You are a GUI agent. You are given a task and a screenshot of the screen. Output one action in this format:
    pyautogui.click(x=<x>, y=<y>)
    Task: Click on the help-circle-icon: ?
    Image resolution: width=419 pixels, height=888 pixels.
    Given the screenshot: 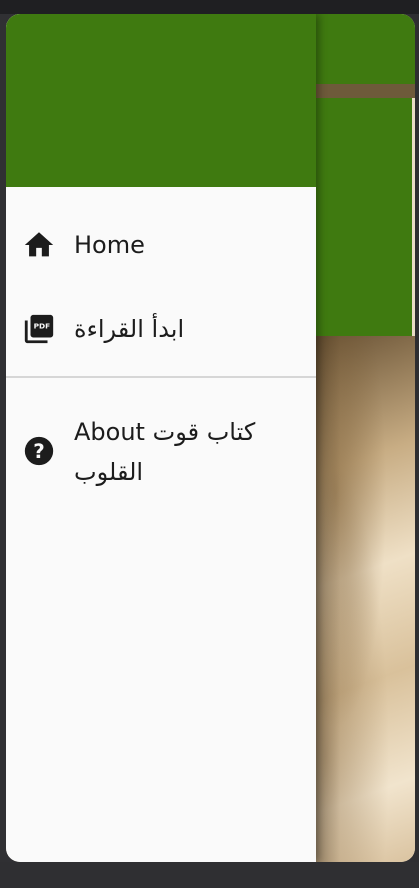 What is the action you would take?
    pyautogui.click(x=39, y=451)
    